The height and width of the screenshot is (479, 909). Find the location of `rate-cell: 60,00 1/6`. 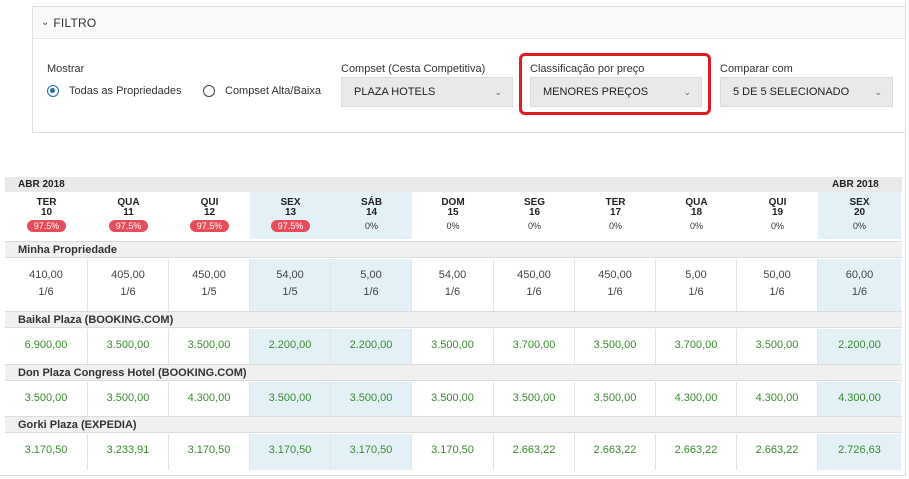

rate-cell: 60,00 1/6 is located at coordinates (859, 285).